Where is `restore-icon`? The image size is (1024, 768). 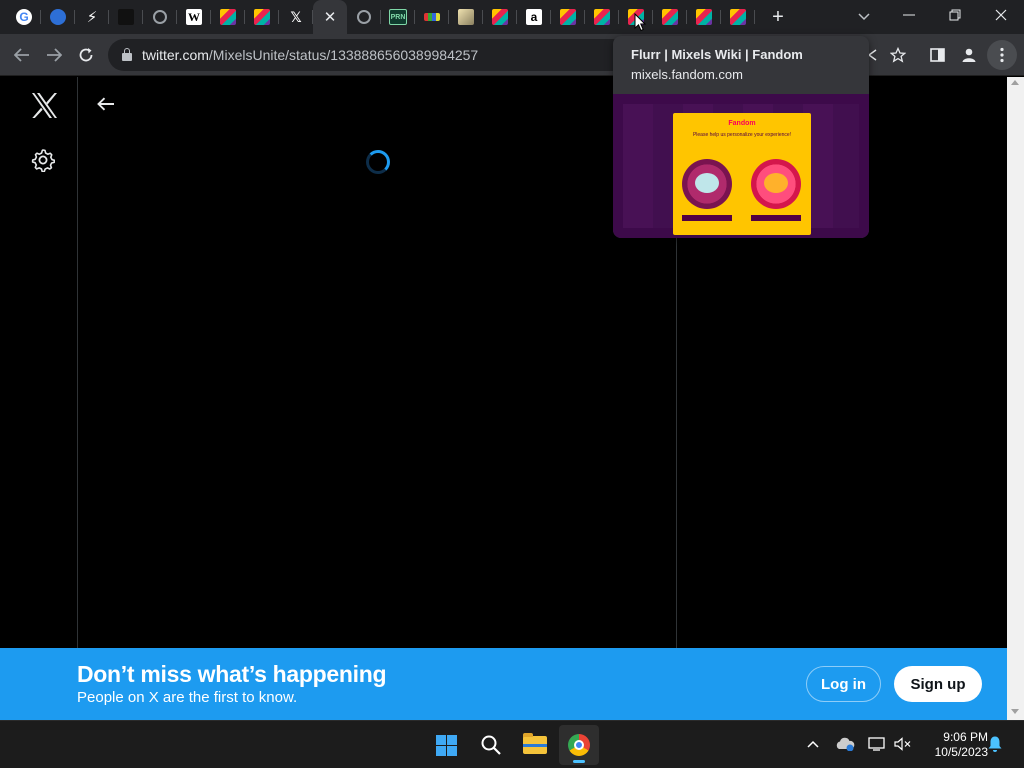
restore-icon is located at coordinates (955, 15).